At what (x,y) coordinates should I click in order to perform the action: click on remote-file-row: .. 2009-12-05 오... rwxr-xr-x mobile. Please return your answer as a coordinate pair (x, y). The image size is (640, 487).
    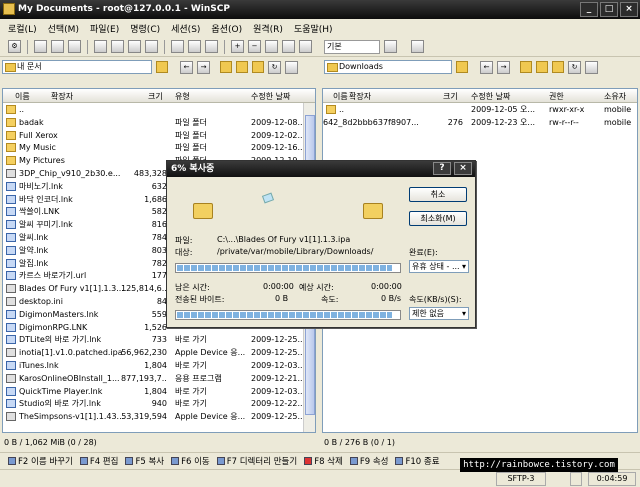
    Looking at the image, I should click on (480, 109).